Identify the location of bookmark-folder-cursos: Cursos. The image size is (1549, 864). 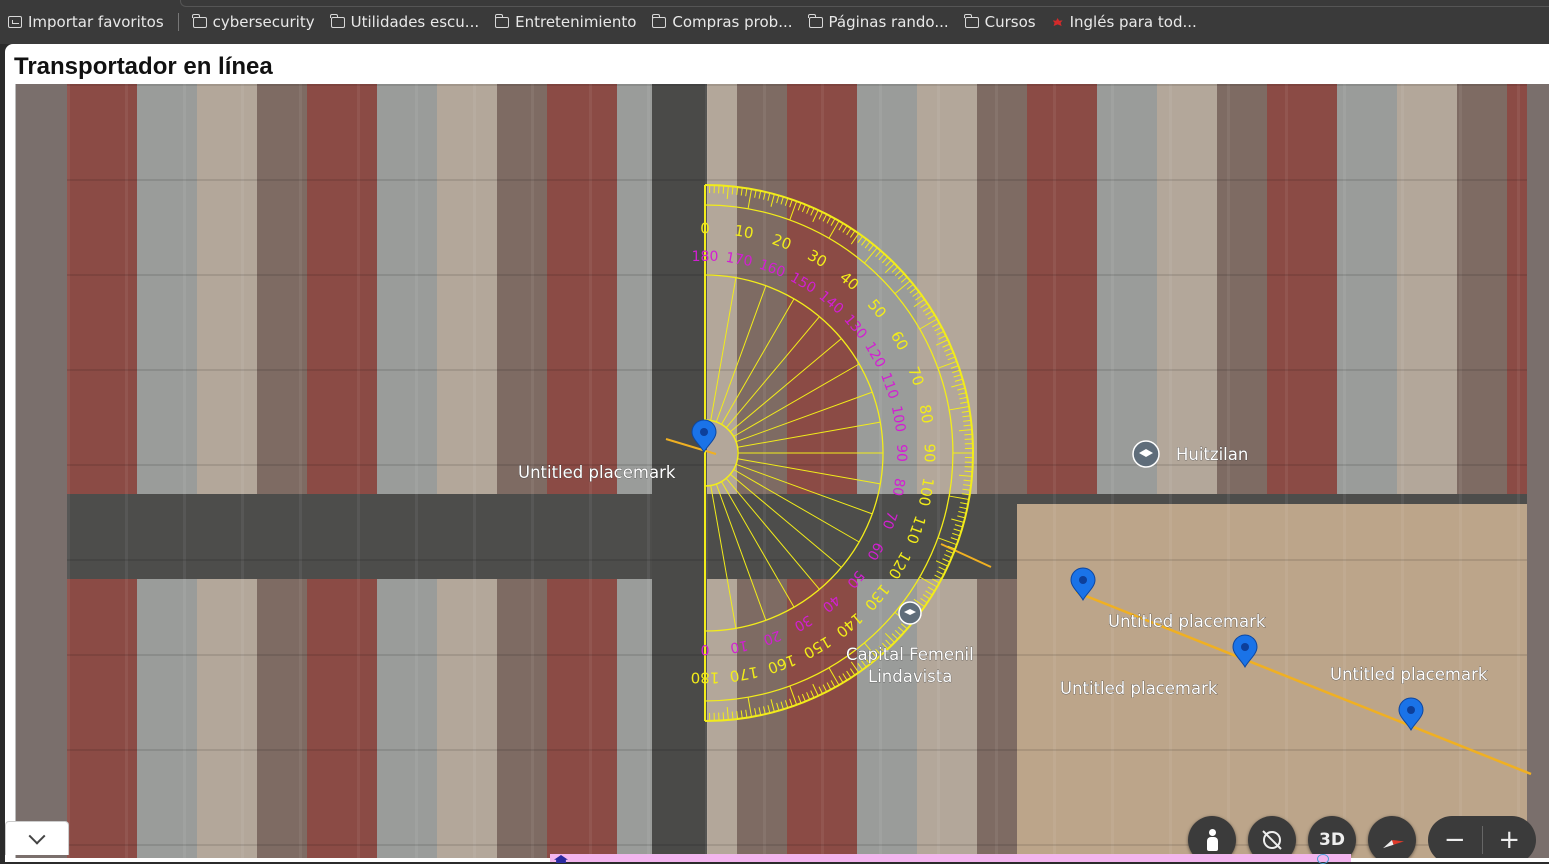
(1000, 22).